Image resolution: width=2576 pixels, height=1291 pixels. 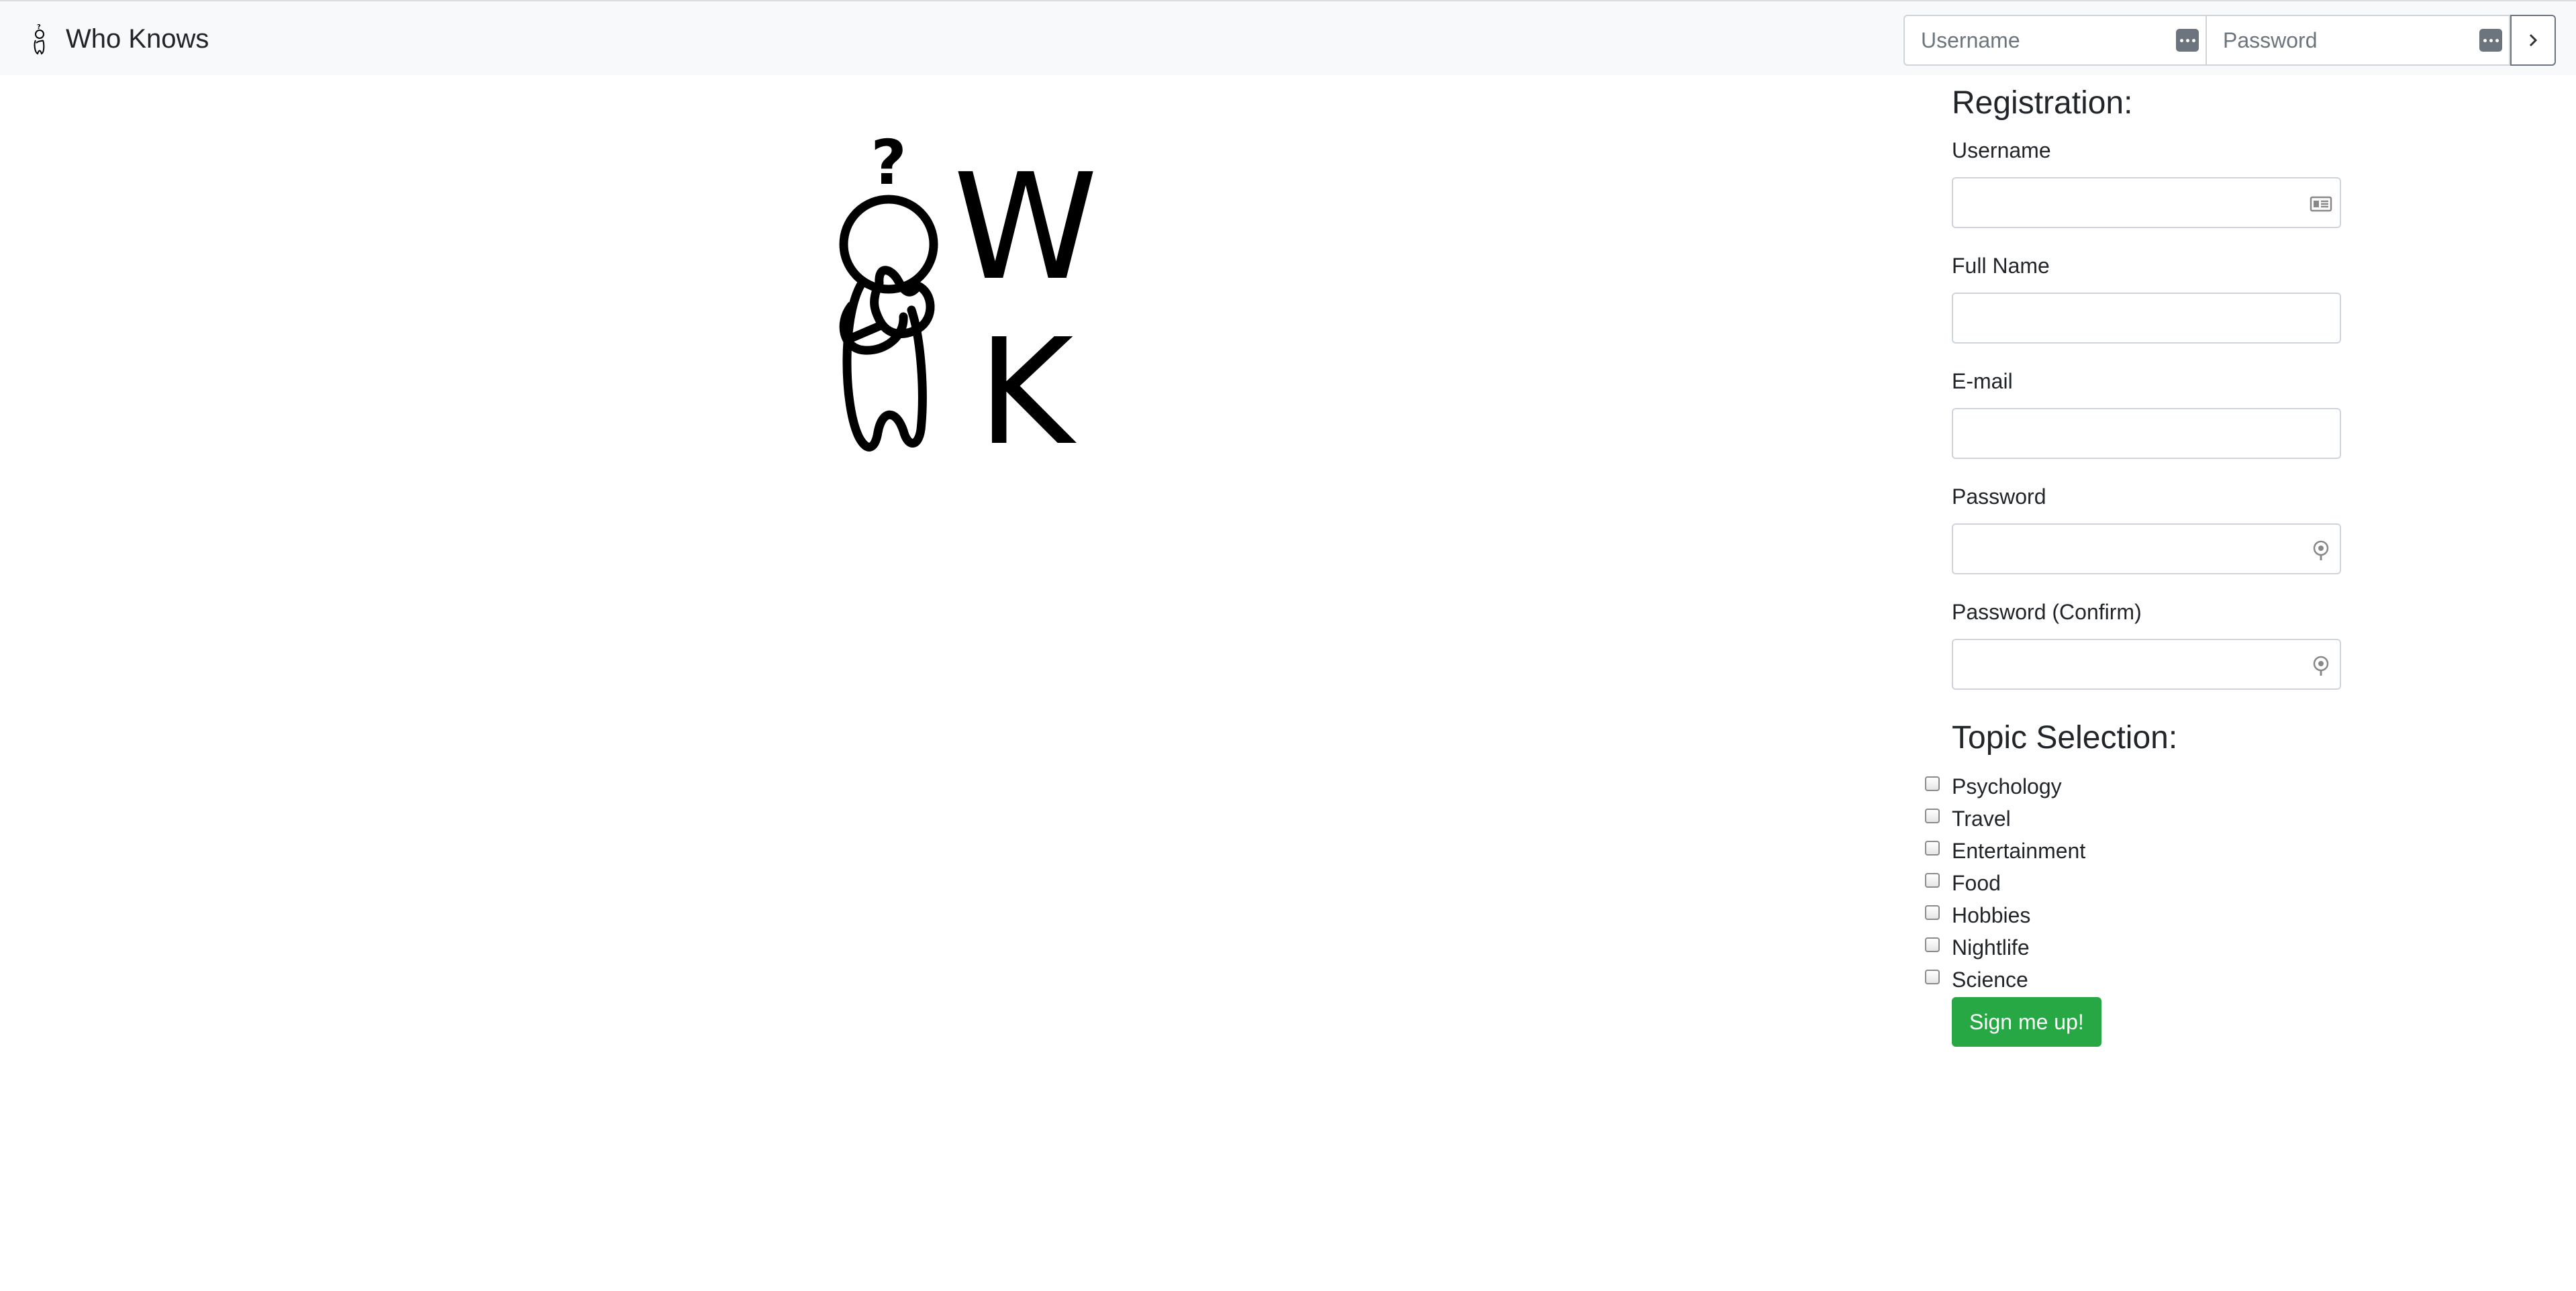 I want to click on brand-link: ? Who Knows, so click(x=119, y=39).